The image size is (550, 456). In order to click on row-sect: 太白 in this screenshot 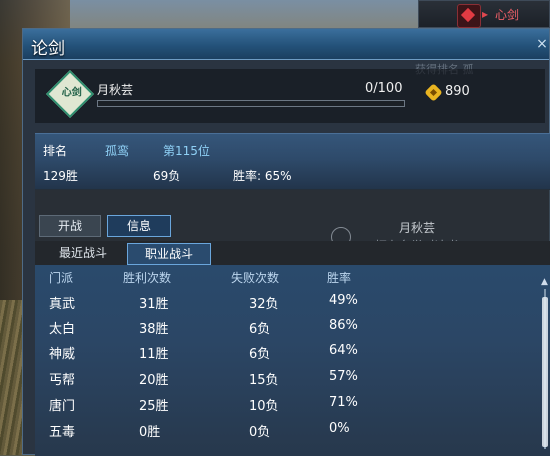, I will do `click(62, 329)`.